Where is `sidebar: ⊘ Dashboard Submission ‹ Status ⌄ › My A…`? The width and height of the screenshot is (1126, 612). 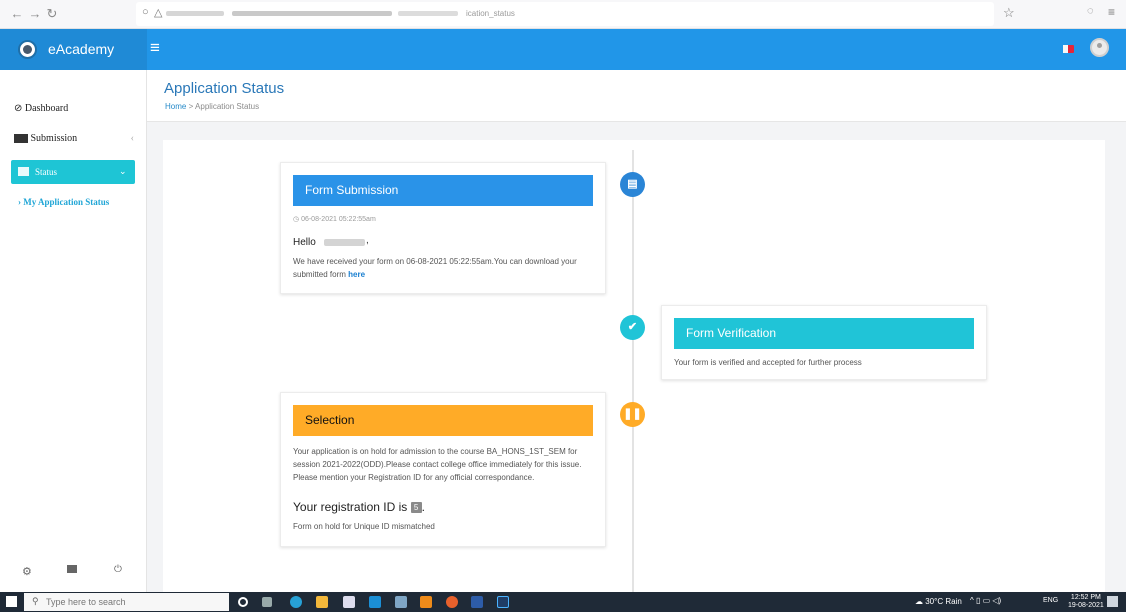 sidebar: ⊘ Dashboard Submission ‹ Status ⌄ › My A… is located at coordinates (73, 331).